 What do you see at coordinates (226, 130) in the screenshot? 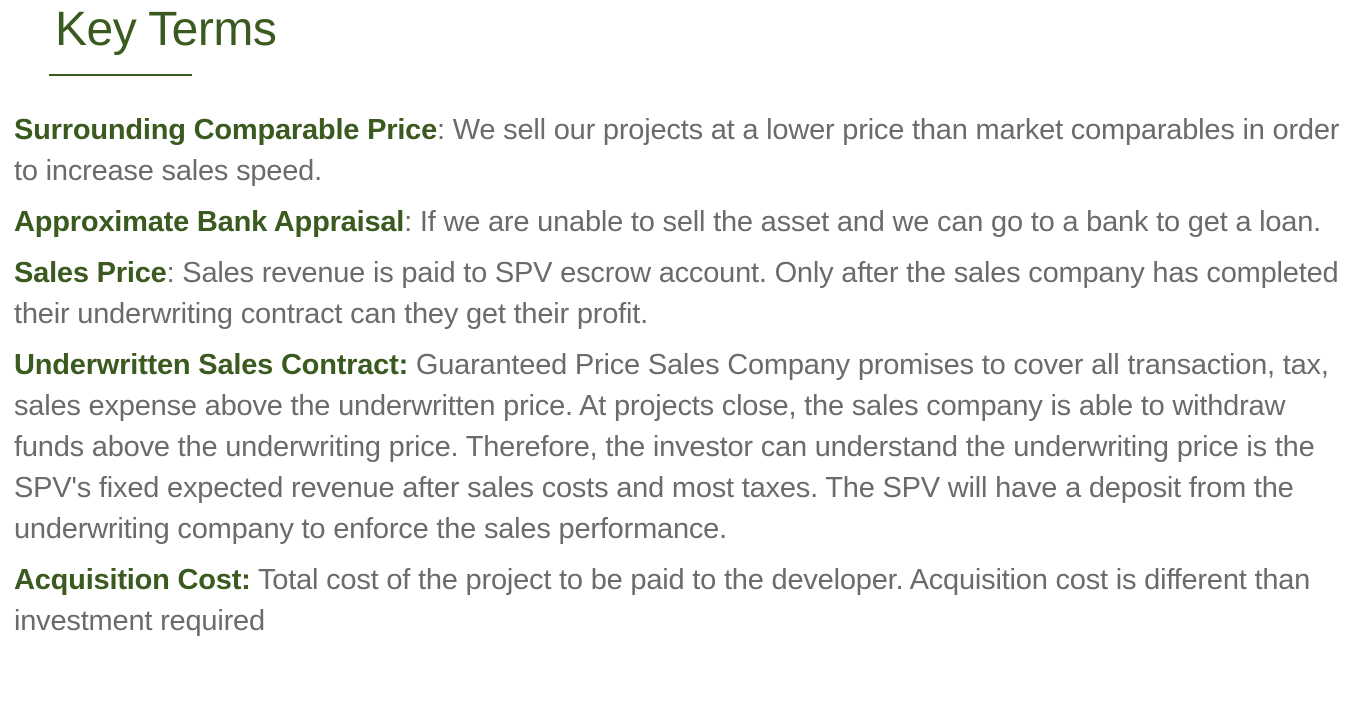
I see `term-name: Surrounding Comparable Price` at bounding box center [226, 130].